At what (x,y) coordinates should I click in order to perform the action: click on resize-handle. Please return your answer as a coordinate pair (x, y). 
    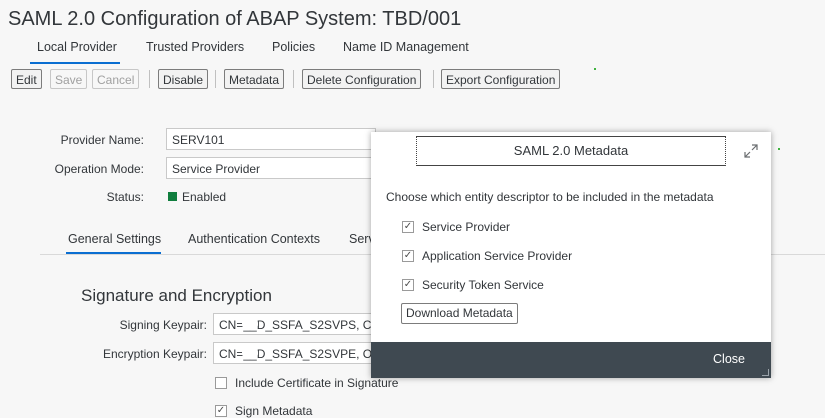
    Looking at the image, I should click on (765, 372).